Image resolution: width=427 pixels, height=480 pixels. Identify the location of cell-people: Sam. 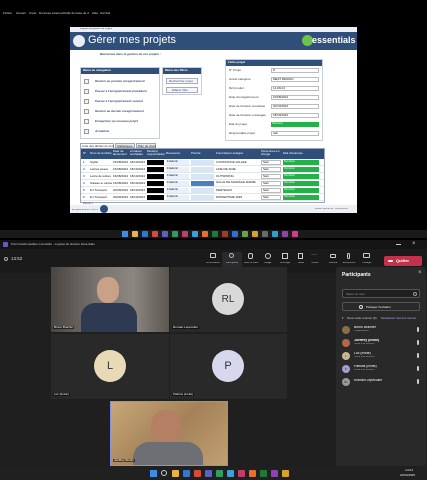
(271, 162).